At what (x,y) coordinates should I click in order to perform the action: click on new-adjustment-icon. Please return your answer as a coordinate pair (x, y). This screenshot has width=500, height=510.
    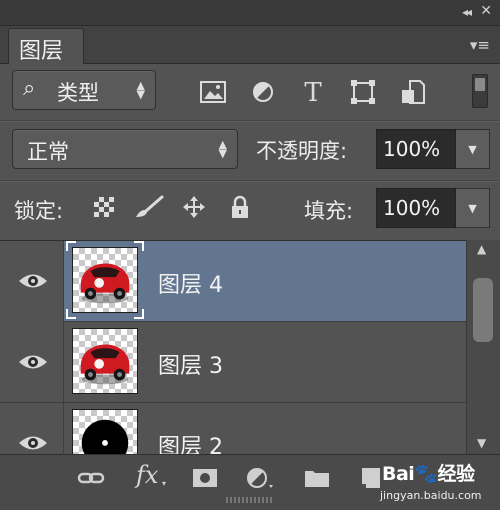
    Looking at the image, I should click on (259, 478).